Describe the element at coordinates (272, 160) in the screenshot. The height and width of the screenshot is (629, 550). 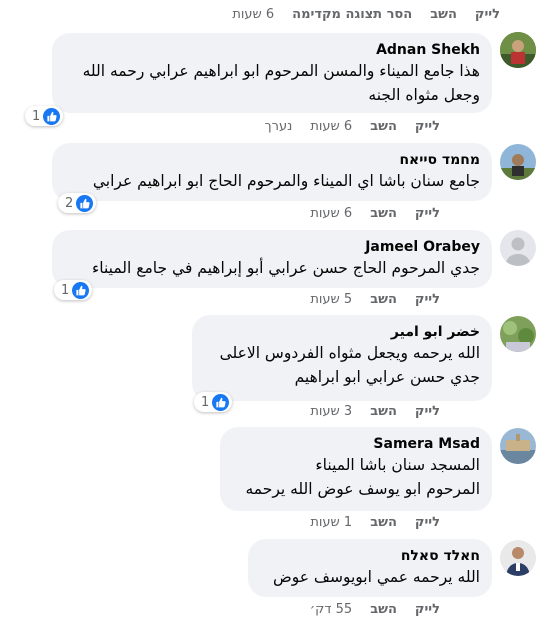
I see `comment-author: מחמד סייאח` at that location.